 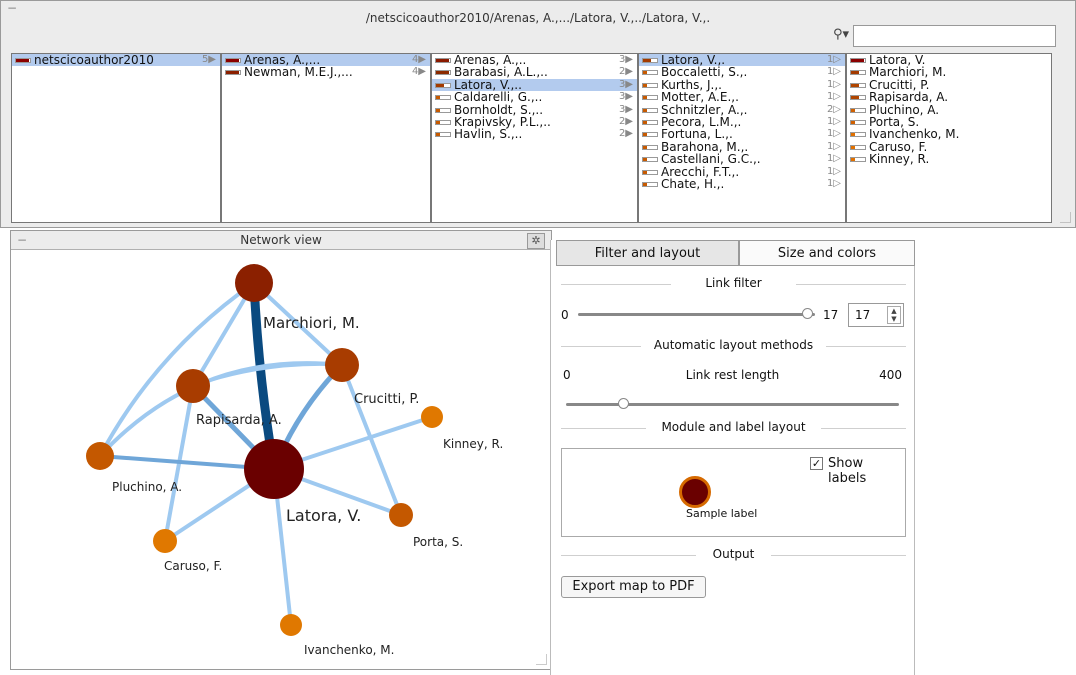 I want to click on list-item: Chate, H.,. 1▷, so click(x=742, y=184).